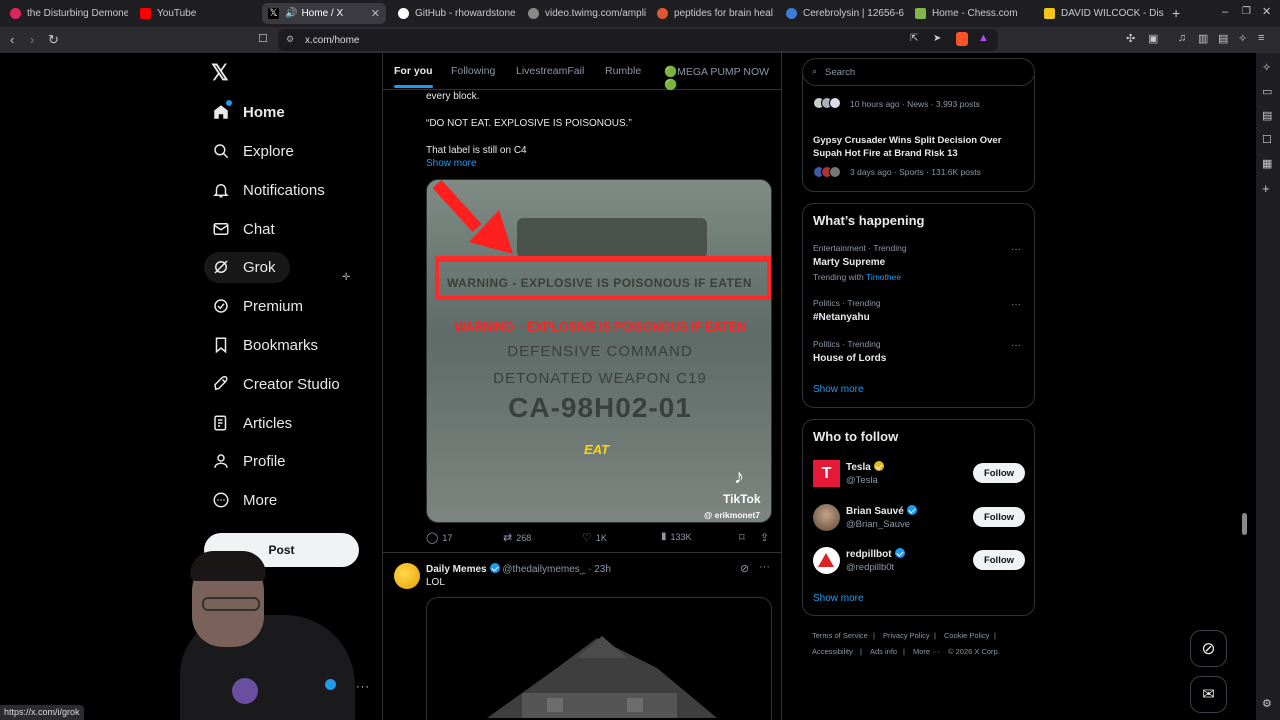 The image size is (1280, 720). What do you see at coordinates (257, 306) in the screenshot?
I see `sidebar-item-premium: Premium` at bounding box center [257, 306].